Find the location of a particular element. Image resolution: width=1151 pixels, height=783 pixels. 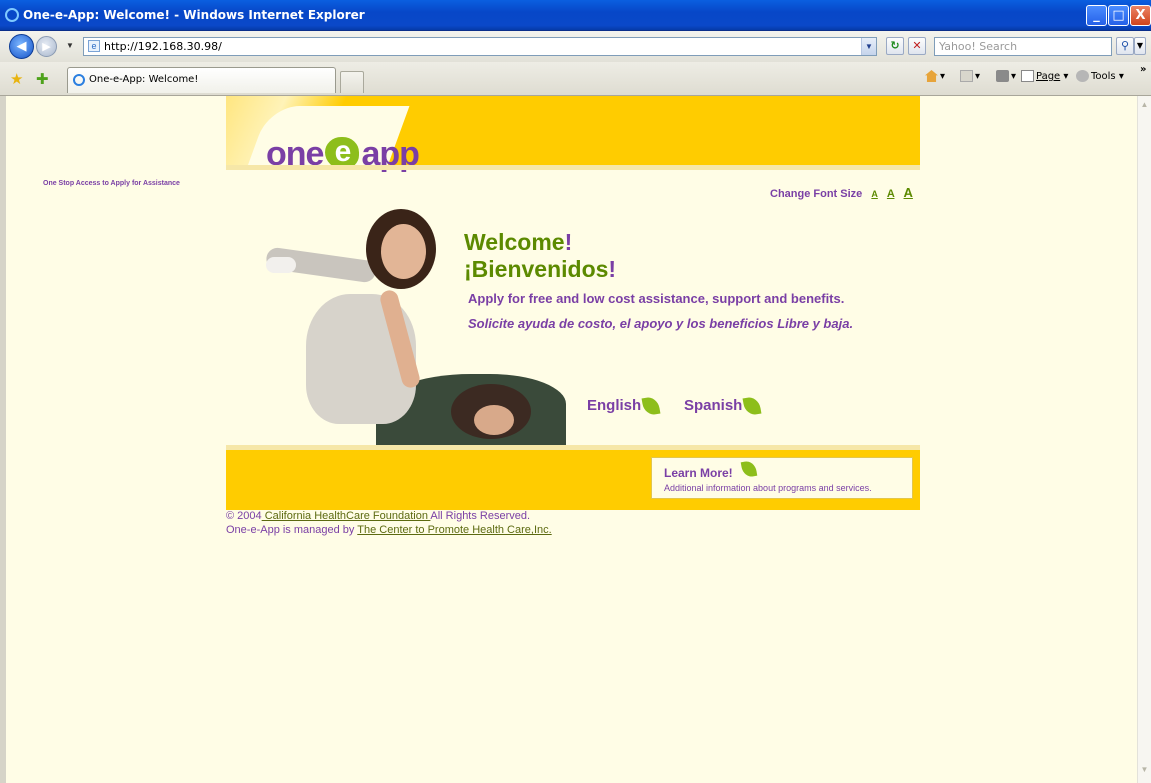

welcome-text: Welcome is located at coordinates (514, 242).